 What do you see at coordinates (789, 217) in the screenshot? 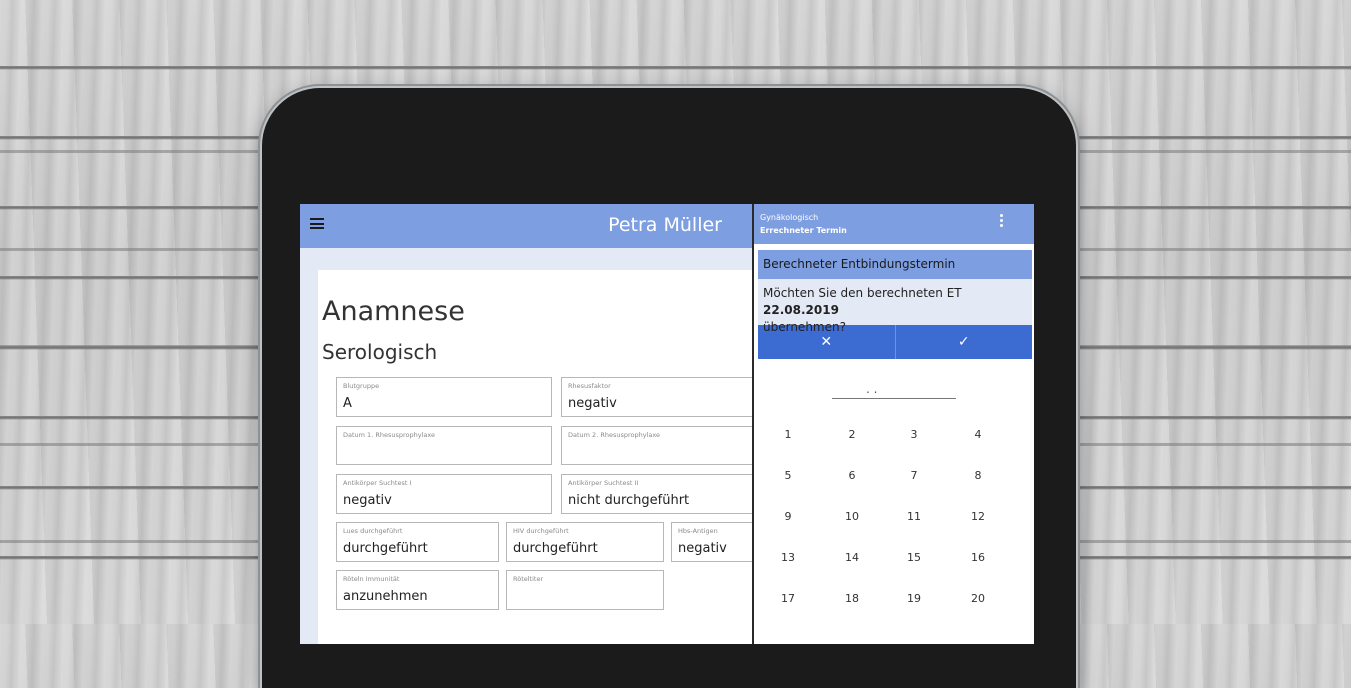
I see `panel-subtitle: Gynäkologisch` at bounding box center [789, 217].